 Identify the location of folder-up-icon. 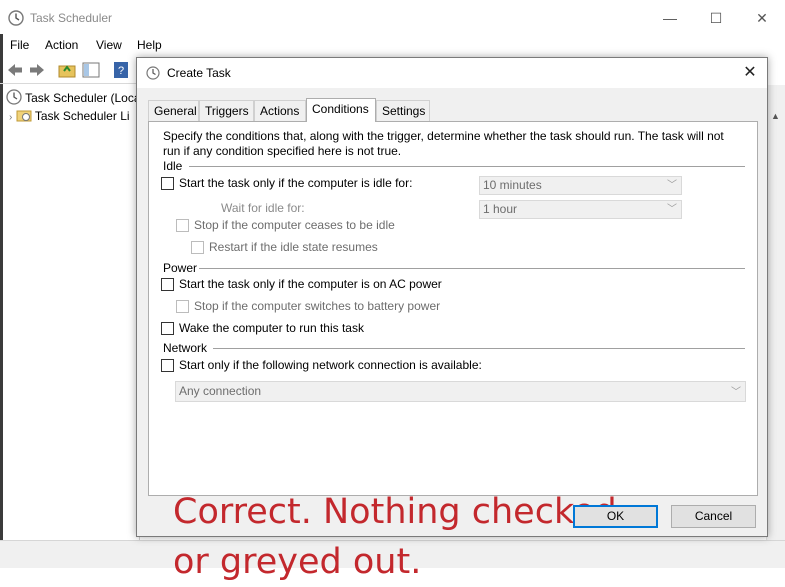
(67, 70).